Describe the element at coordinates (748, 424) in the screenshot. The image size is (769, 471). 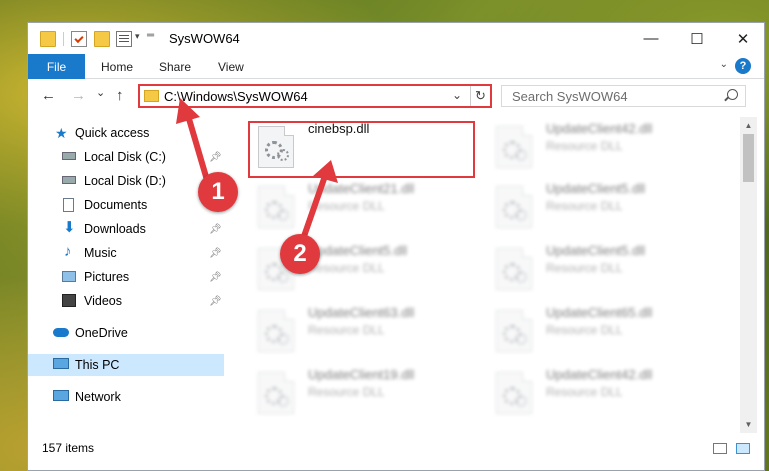
I see `scroll-down-icon: ▼` at that location.